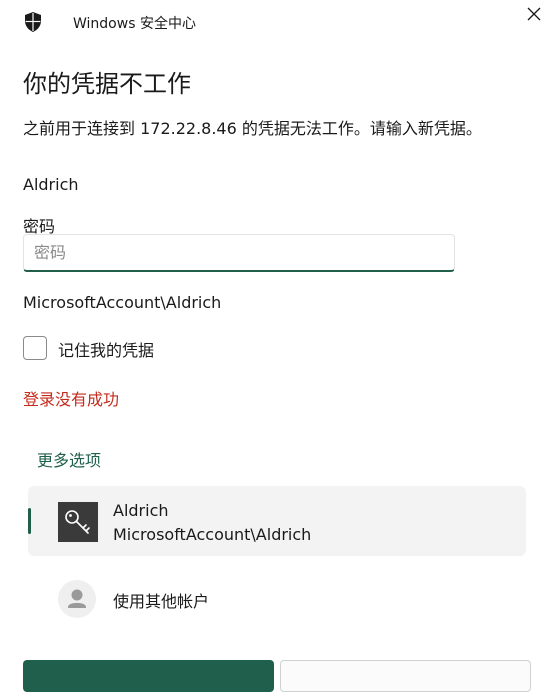  I want to click on dialog-description: 之前用于连接到 172.22.8.46 的凭据无法工作。请输入新凭据。, so click(252, 128).